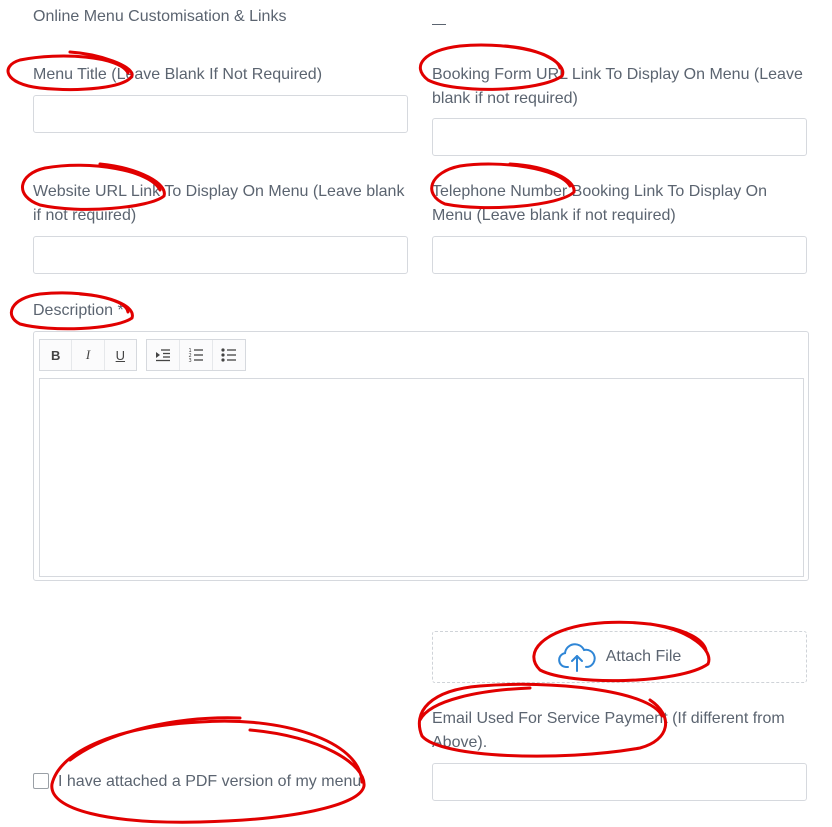 This screenshot has height=827, width=832. I want to click on numbered-list-icon: 123, so click(196, 355).